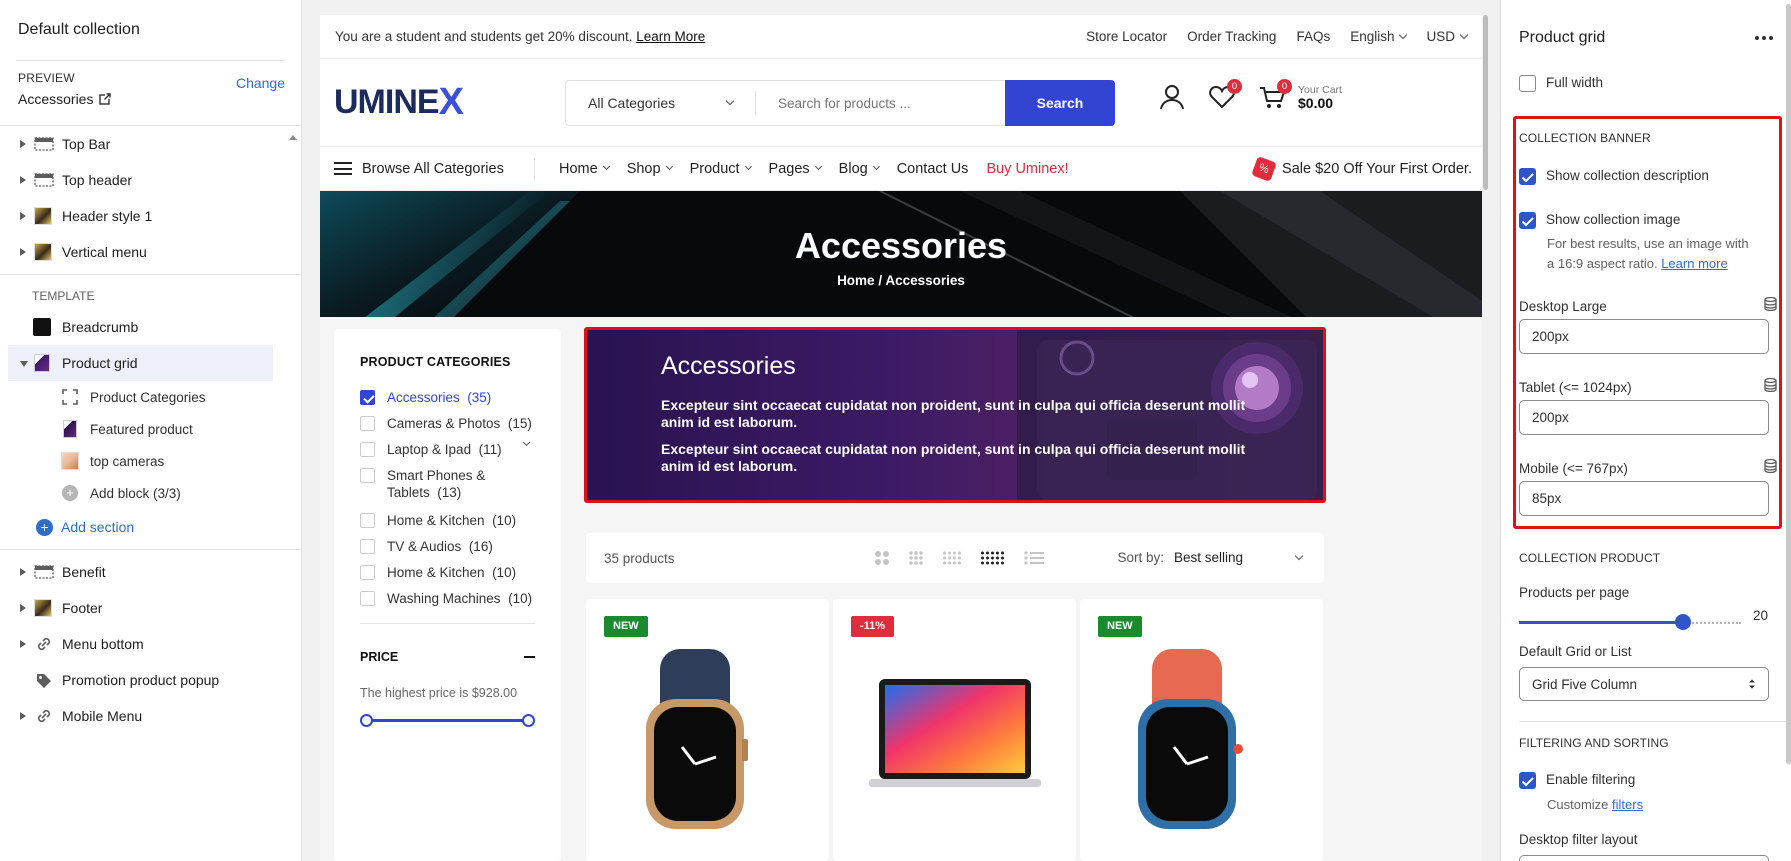 The image size is (1791, 861). What do you see at coordinates (952, 558) in the screenshot?
I see `grid-4-icon` at bounding box center [952, 558].